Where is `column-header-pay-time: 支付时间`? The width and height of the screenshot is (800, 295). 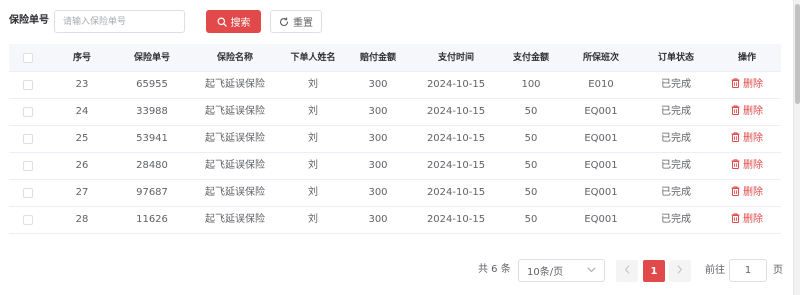
column-header-pay-time: 支付时间 is located at coordinates (455, 57).